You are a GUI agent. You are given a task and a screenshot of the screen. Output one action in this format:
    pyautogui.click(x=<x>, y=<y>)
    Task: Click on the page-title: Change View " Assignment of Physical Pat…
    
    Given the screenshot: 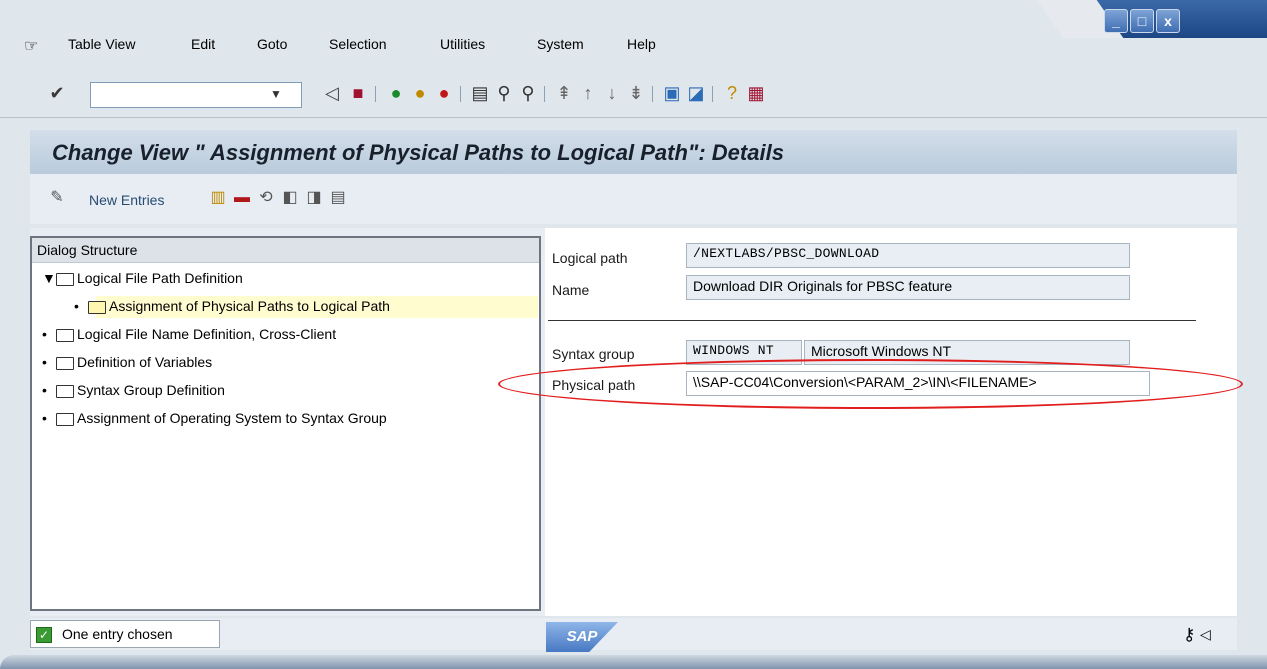 What is the action you would take?
    pyautogui.click(x=418, y=152)
    